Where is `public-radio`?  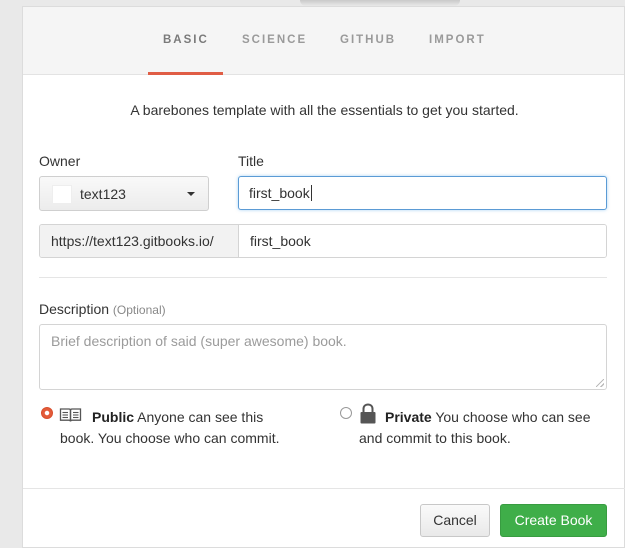 public-radio is located at coordinates (47, 413).